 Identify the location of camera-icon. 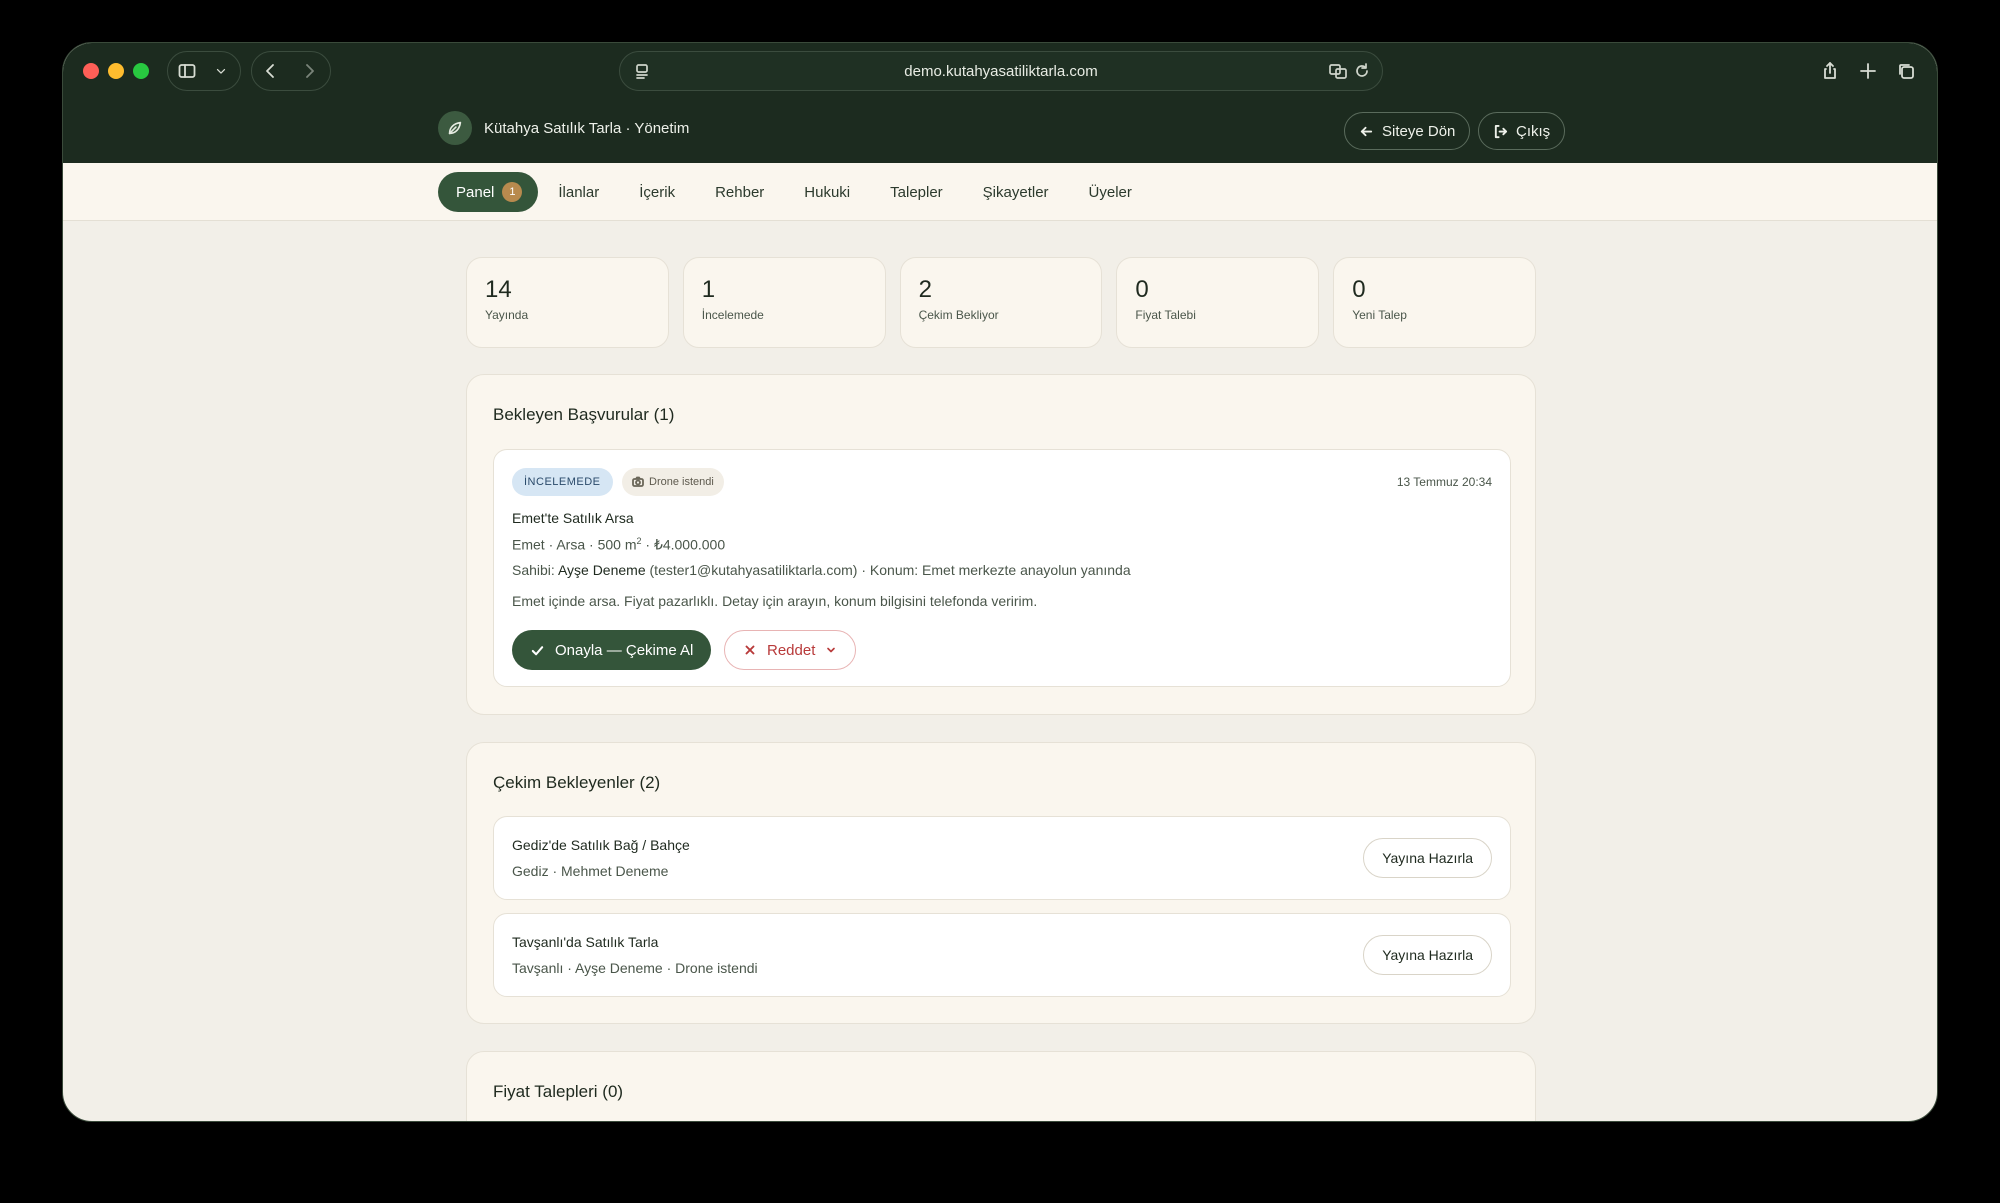
(638, 481).